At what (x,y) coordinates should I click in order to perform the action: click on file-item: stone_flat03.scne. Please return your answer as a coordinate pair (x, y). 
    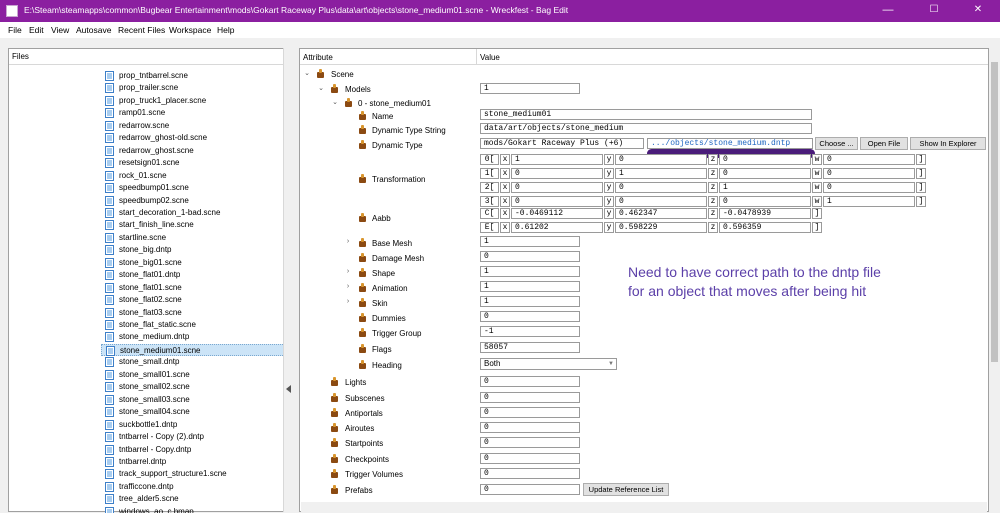
    Looking at the image, I should click on (188, 313).